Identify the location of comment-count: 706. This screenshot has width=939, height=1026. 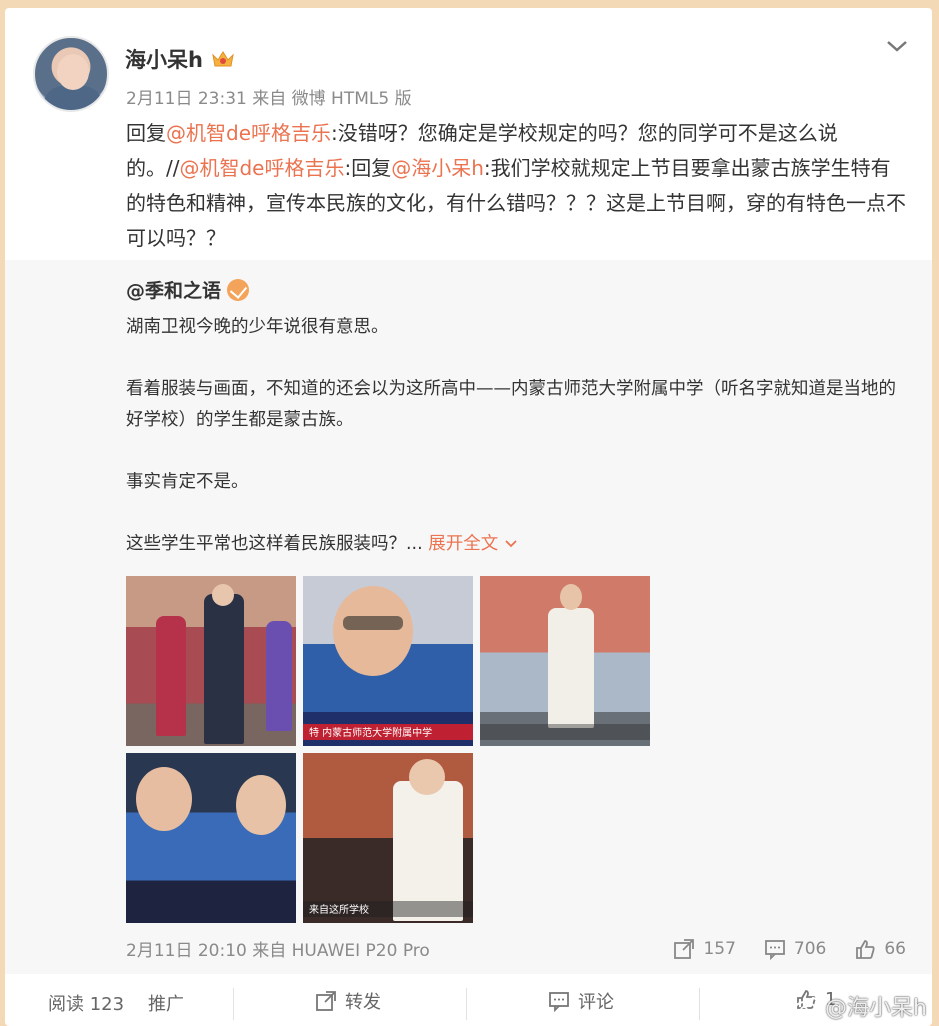
(810, 948).